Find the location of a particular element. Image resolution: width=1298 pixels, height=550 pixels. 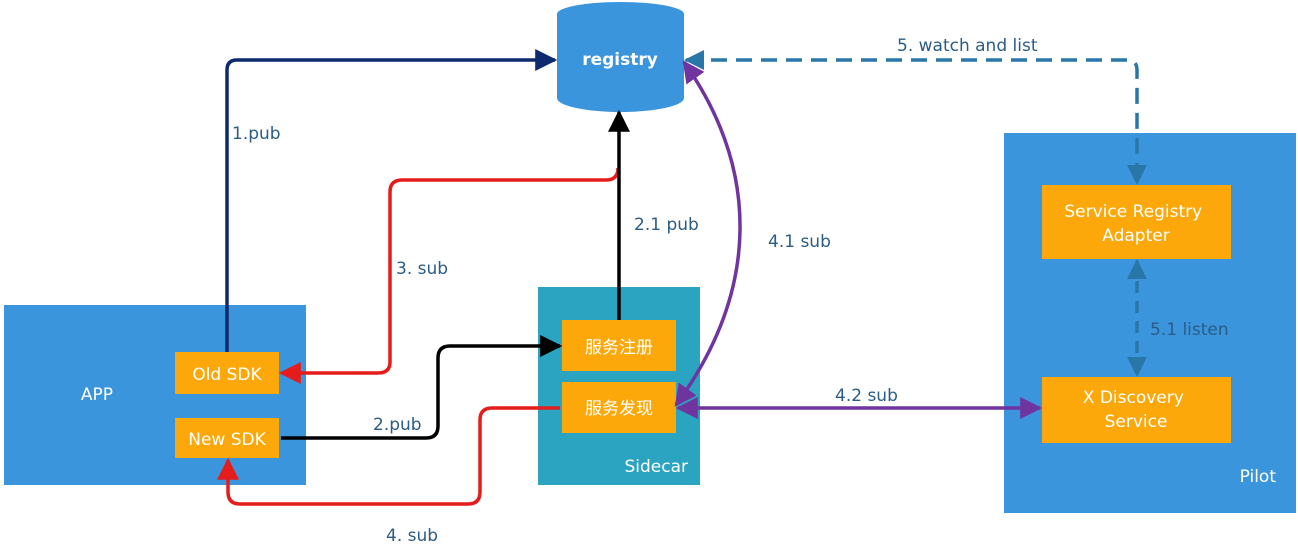

sidecar-label: Sidecar is located at coordinates (656, 467).